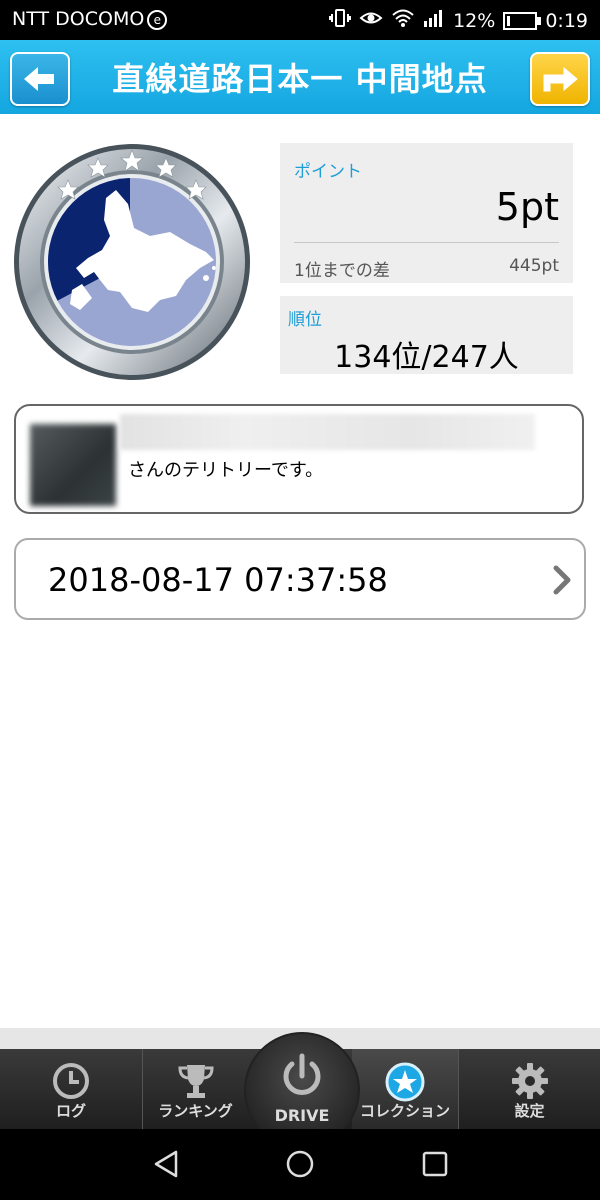 The width and height of the screenshot is (600, 1200). I want to click on battery-icon, so click(522, 20).